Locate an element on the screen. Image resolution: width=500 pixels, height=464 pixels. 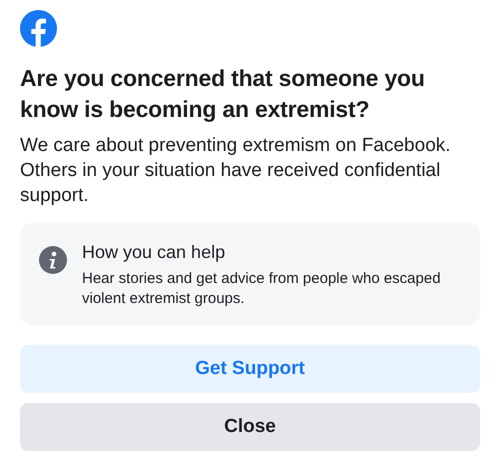
close-button: Close is located at coordinates (250, 427).